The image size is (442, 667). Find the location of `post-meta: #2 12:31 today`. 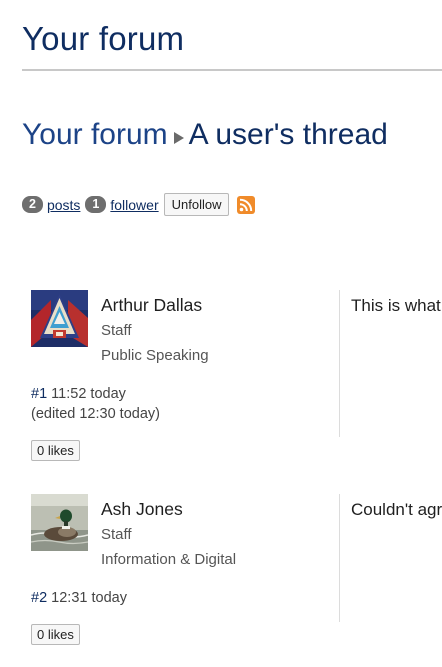

post-meta: #2 12:31 today is located at coordinates (79, 598).